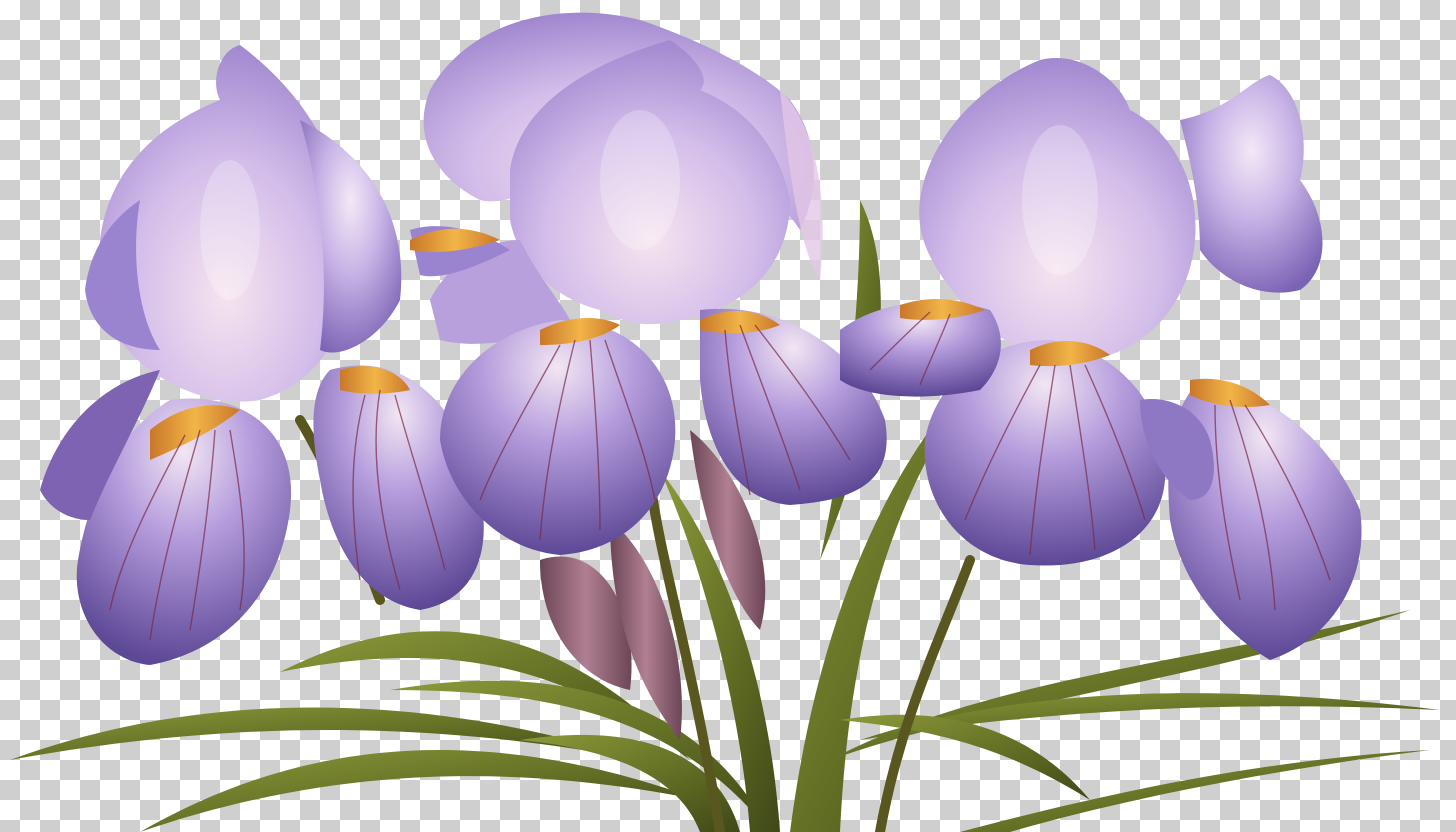  What do you see at coordinates (375, 380) in the screenshot?
I see `beard` at bounding box center [375, 380].